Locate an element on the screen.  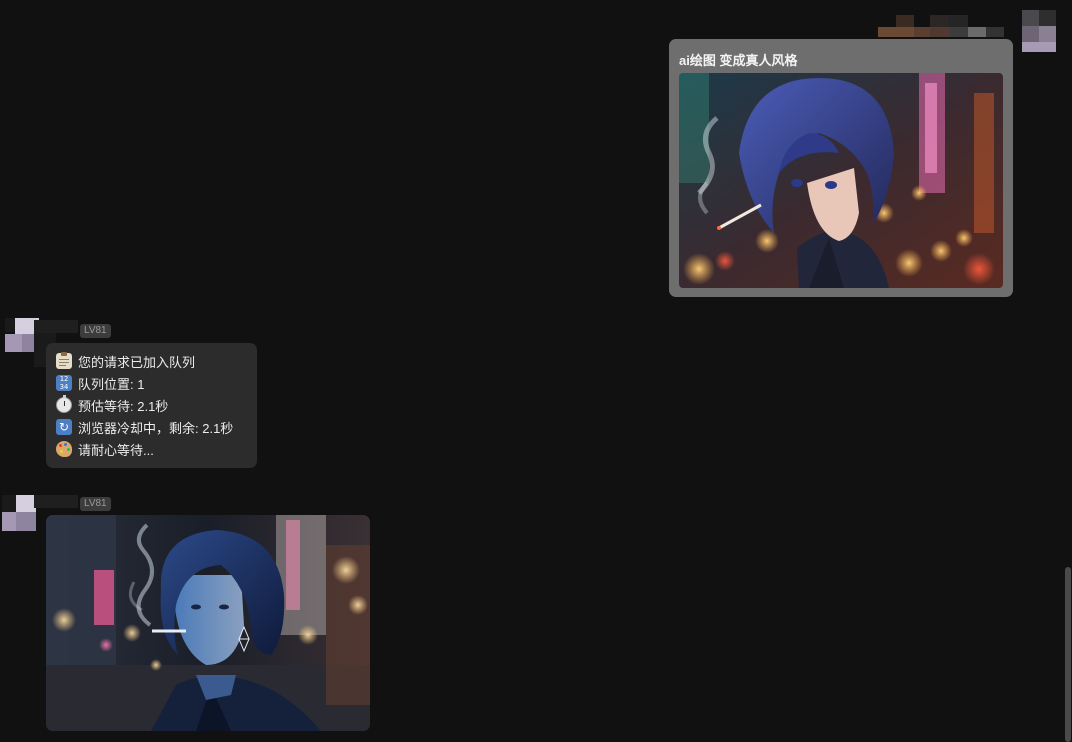
status-text-estimated-wait: 预估等待: 2.1秒 is located at coordinates (123, 406).